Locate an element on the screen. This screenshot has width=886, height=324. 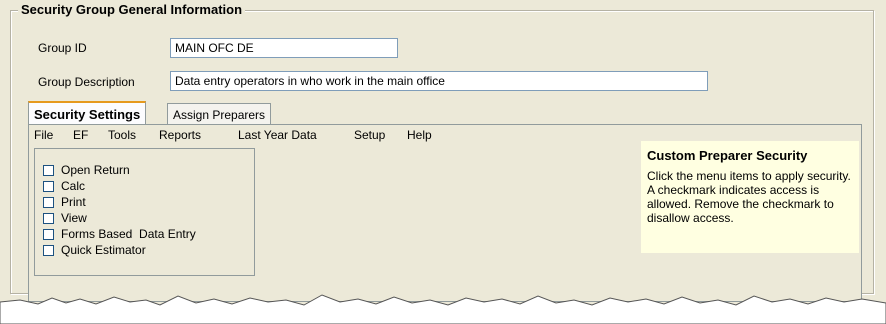
check-calc: Calc is located at coordinates (64, 186).